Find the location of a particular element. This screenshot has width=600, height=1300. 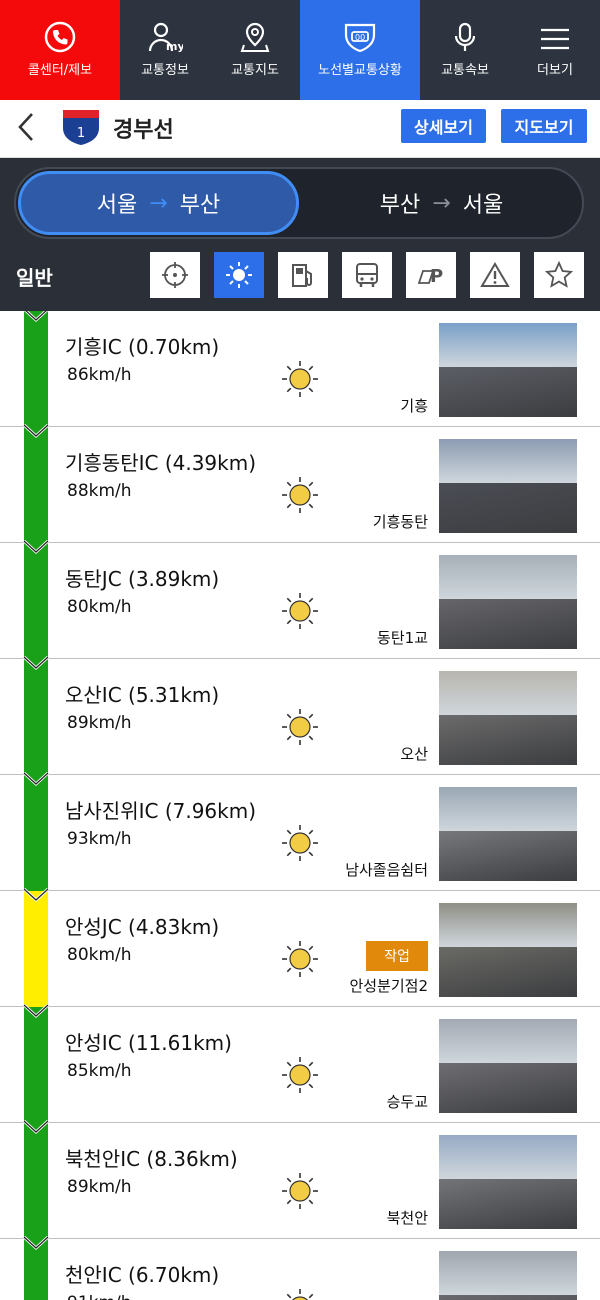

section-row: 안성IC (11.61km) 85km/h 승두교 is located at coordinates (300, 1063).